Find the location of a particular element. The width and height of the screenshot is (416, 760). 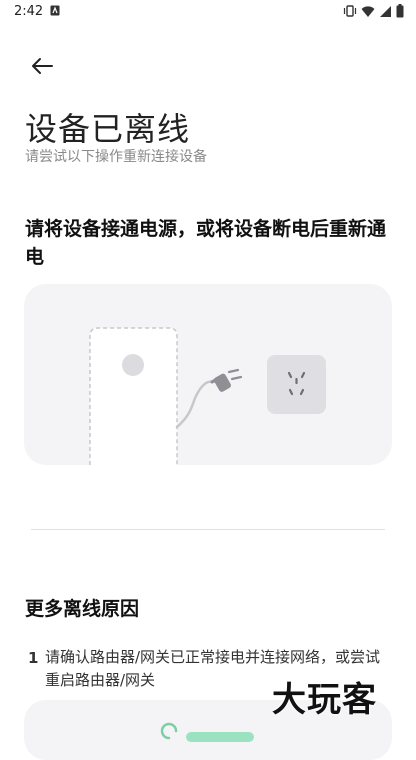

watermark-logo: 大玩客 is located at coordinates (324, 700).